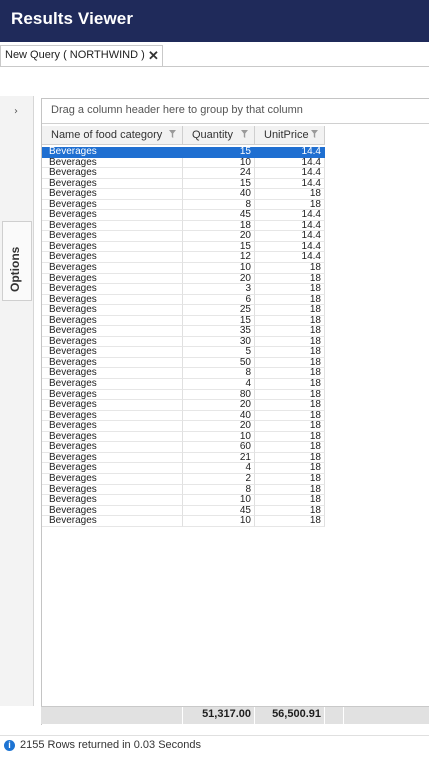 This screenshot has width=429, height=771. What do you see at coordinates (235, 236) in the screenshot?
I see `table-row: Beverages 20 14.4` at bounding box center [235, 236].